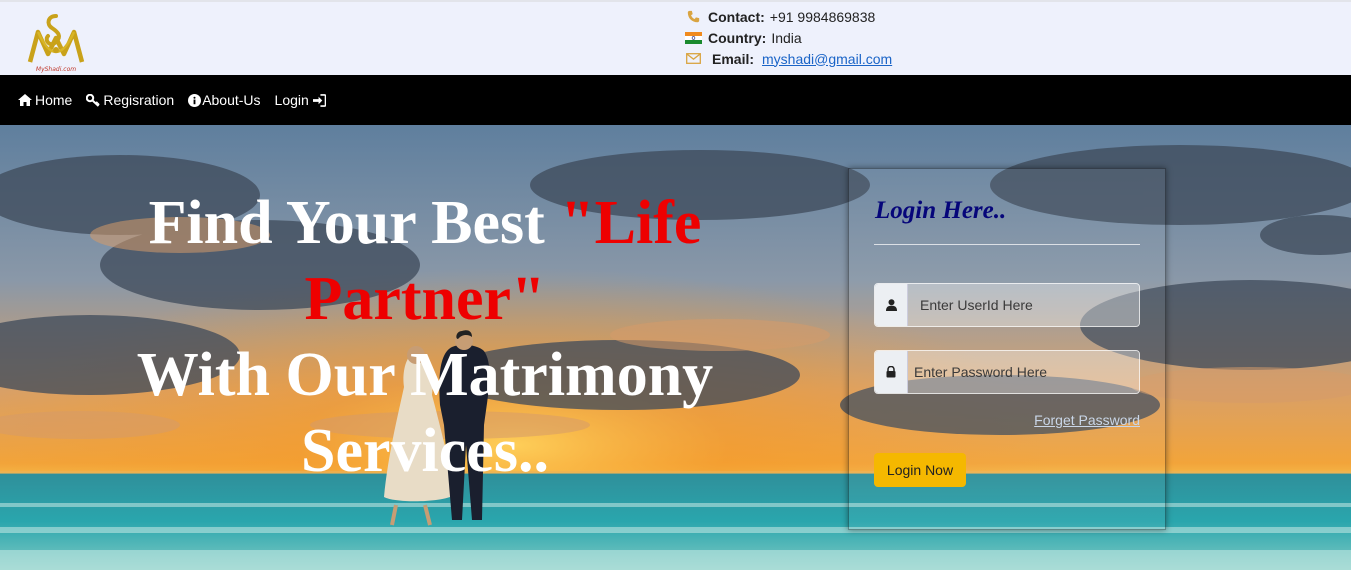 The width and height of the screenshot is (1351, 570). Describe the element at coordinates (291, 100) in the screenshot. I see `nav-login-label: Login` at that location.